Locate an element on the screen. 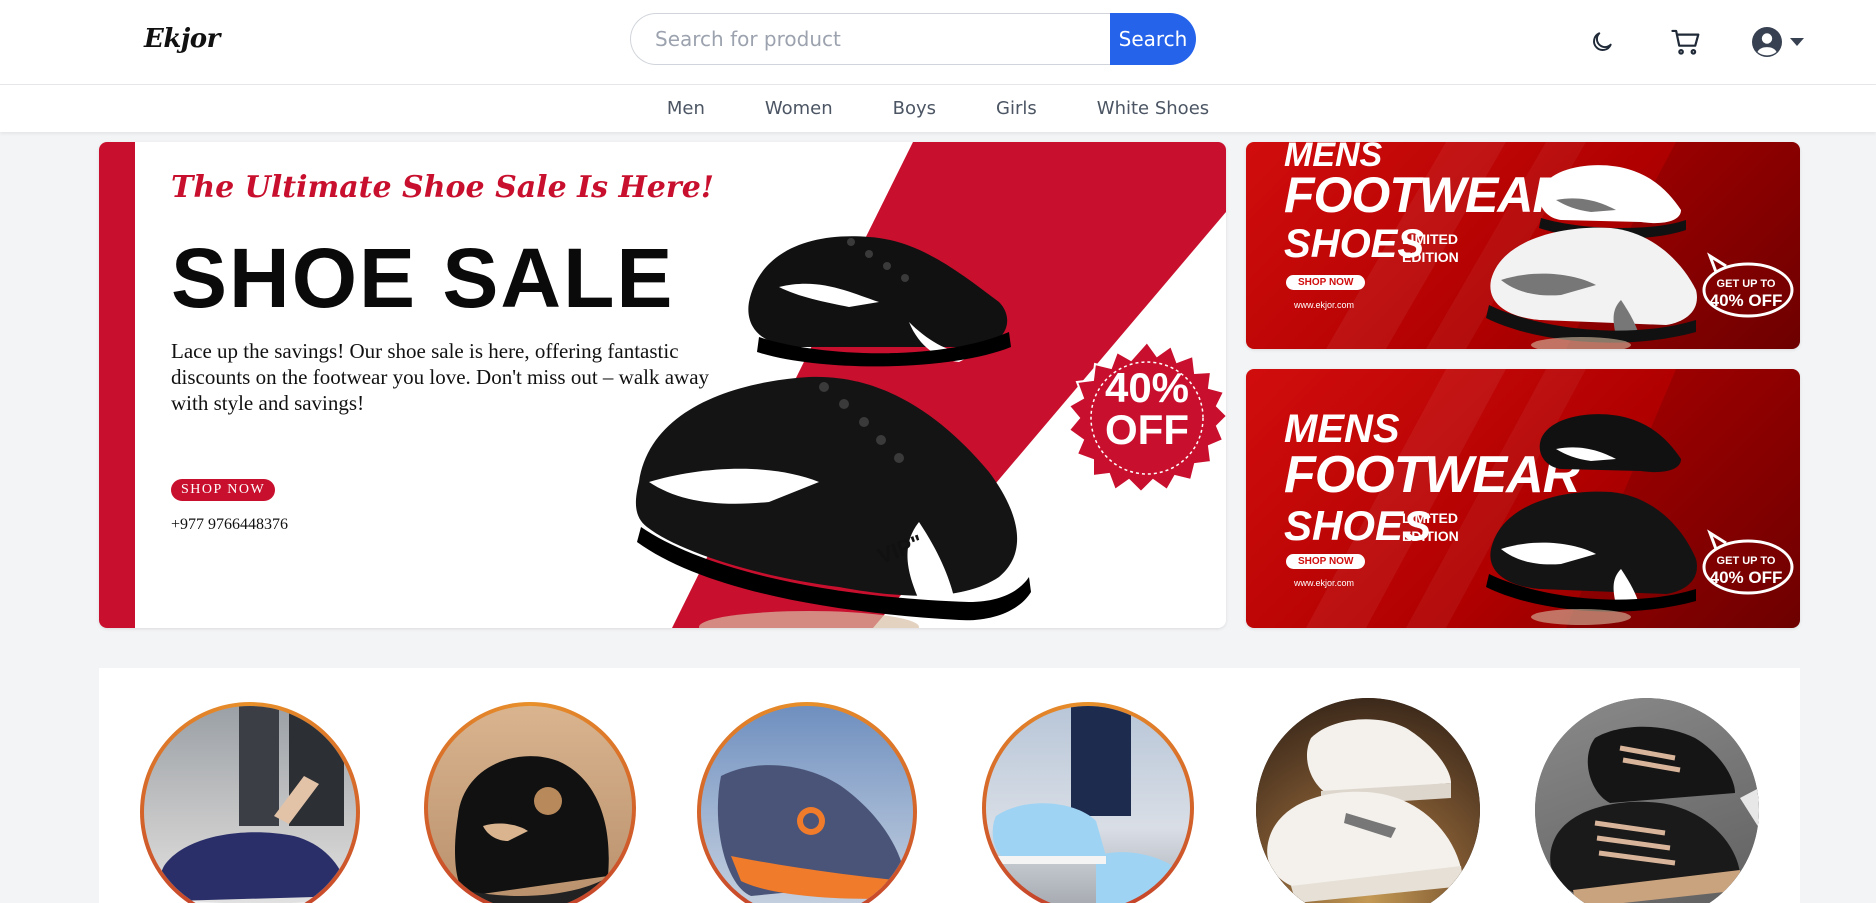 The image size is (1876, 903). nav-item-men: Men is located at coordinates (686, 108).